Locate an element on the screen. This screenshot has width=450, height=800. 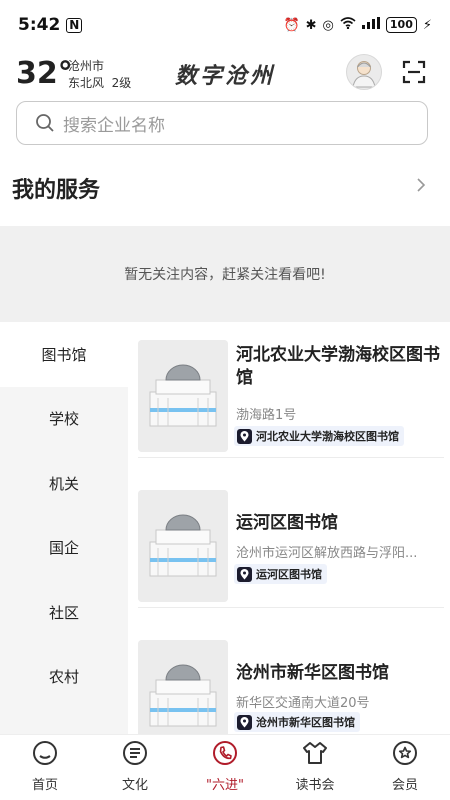
category-list: 图书馆 学校 机关 国企 社区 农村 is located at coordinates (64, 528).